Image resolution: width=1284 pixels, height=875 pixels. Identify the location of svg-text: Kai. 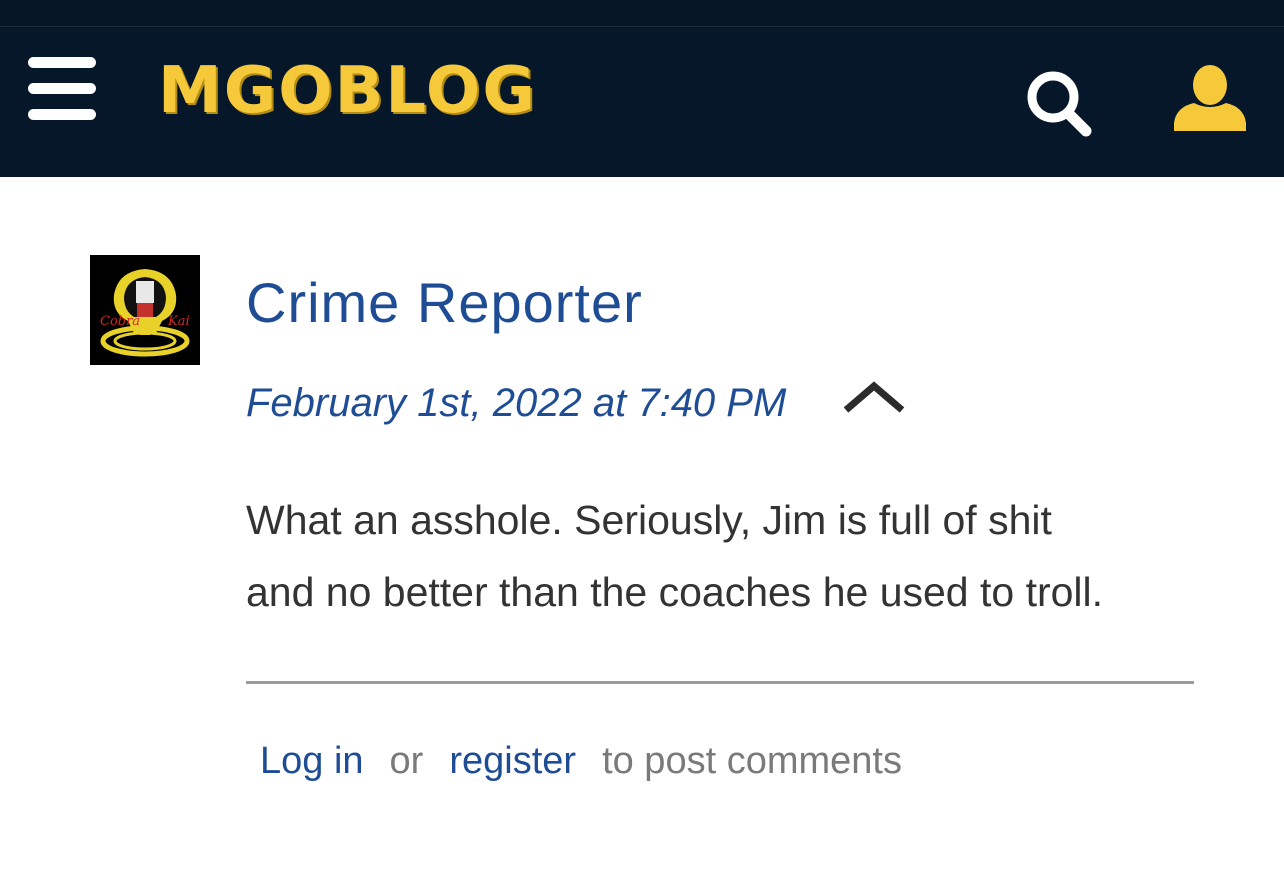
(178, 321).